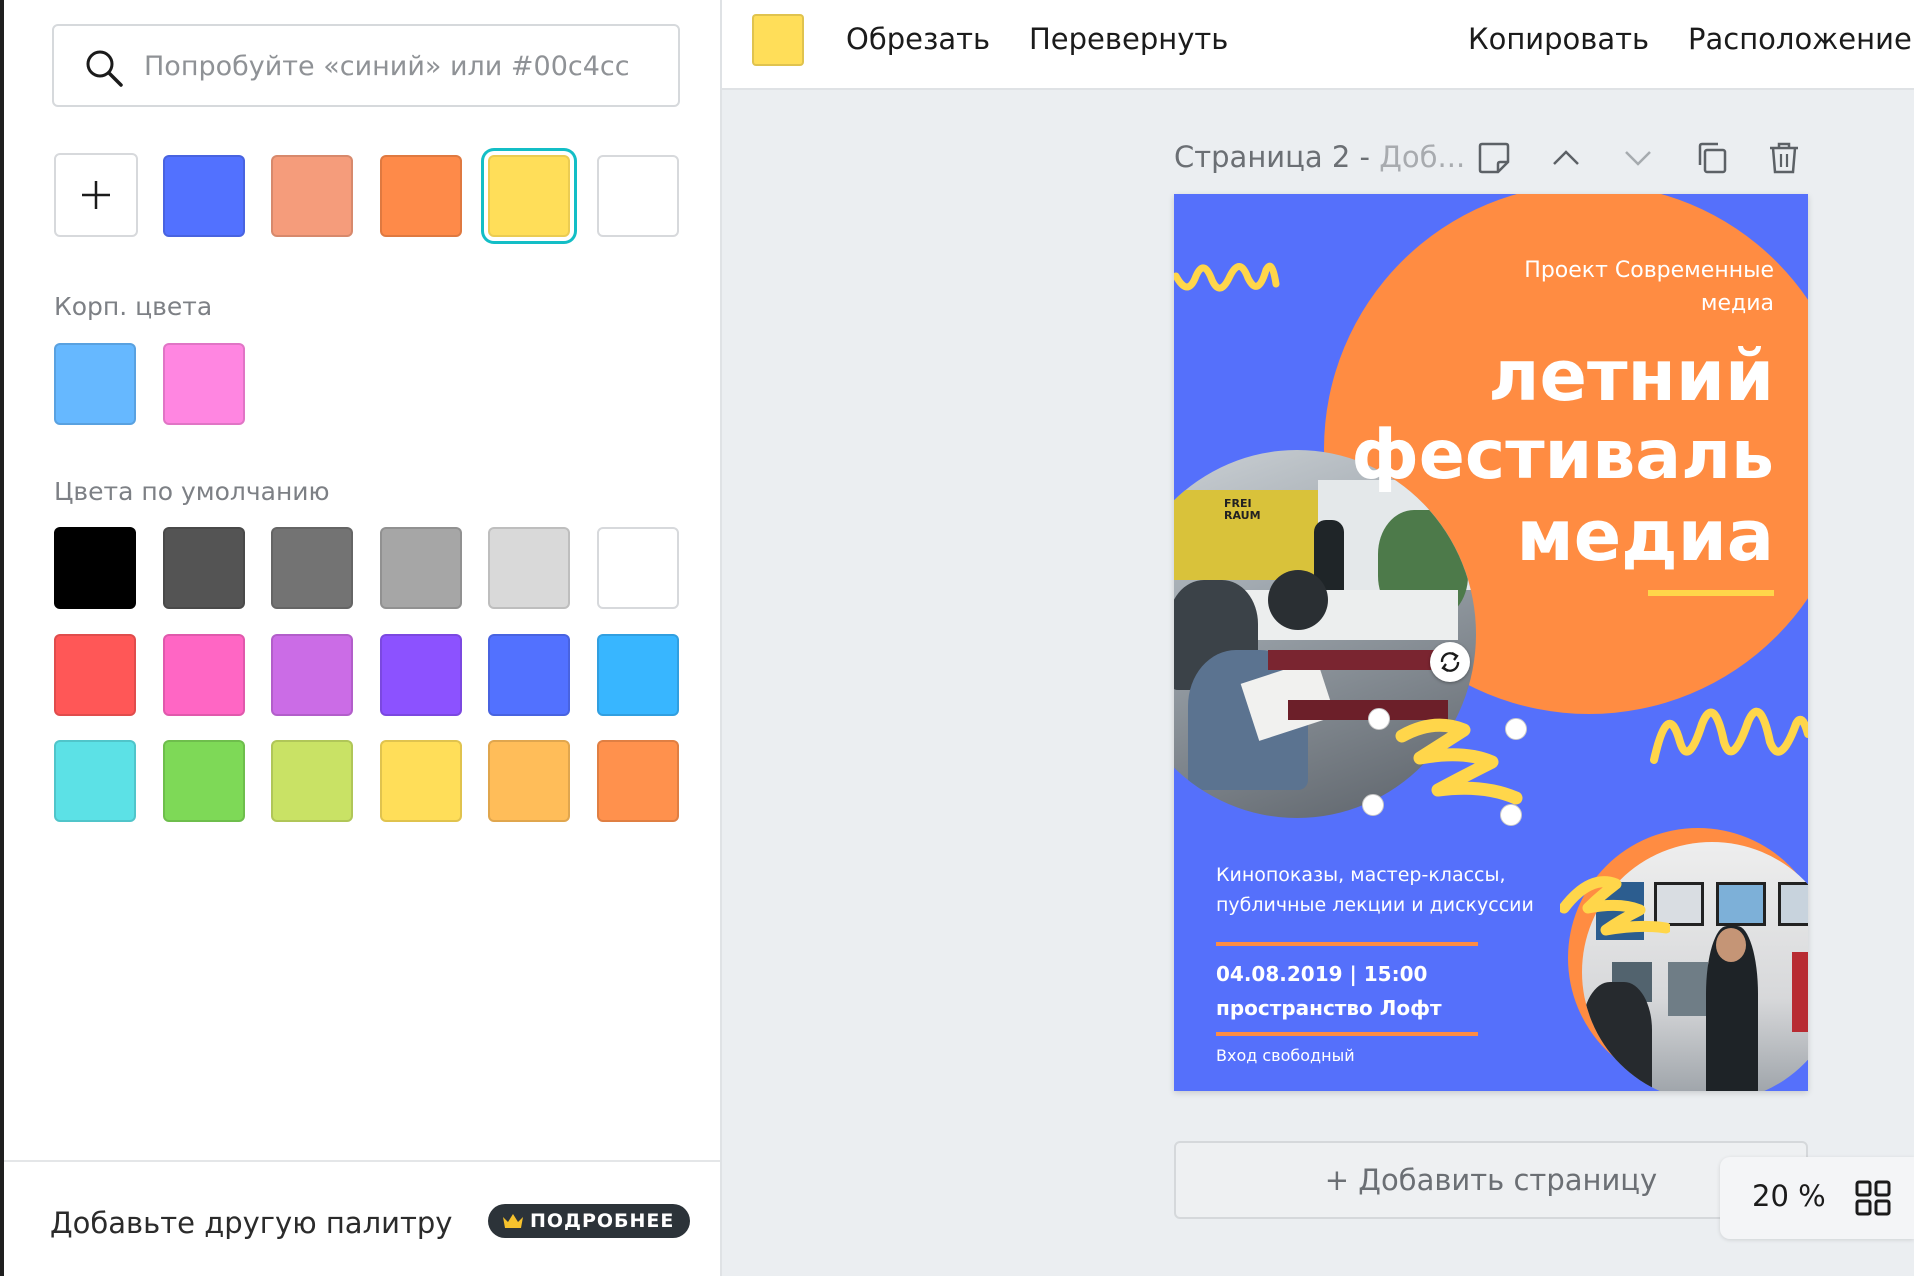  I want to click on plus-icon, so click(96, 195).